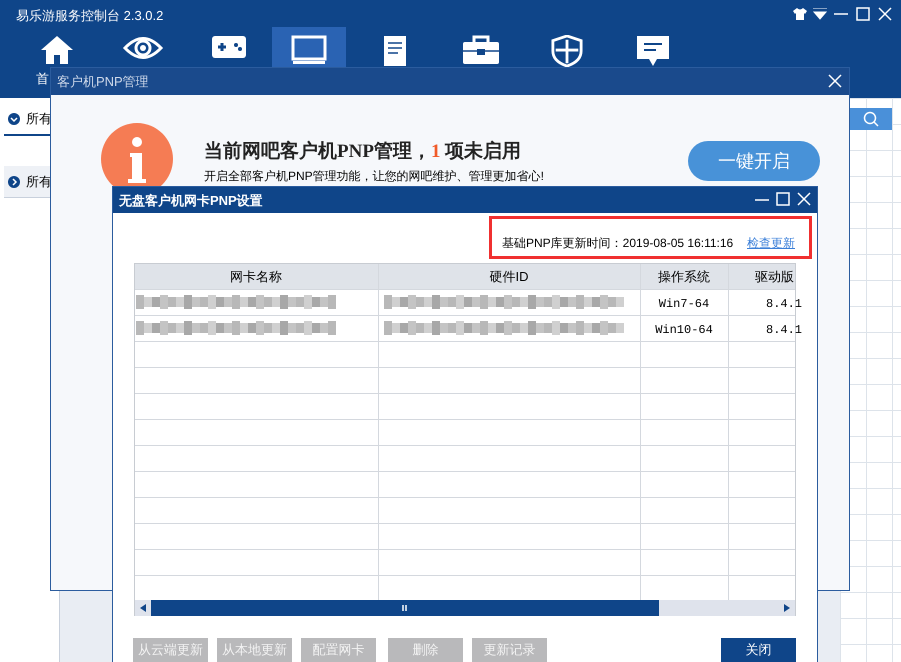  I want to click on chevron-down-icon, so click(14, 119).